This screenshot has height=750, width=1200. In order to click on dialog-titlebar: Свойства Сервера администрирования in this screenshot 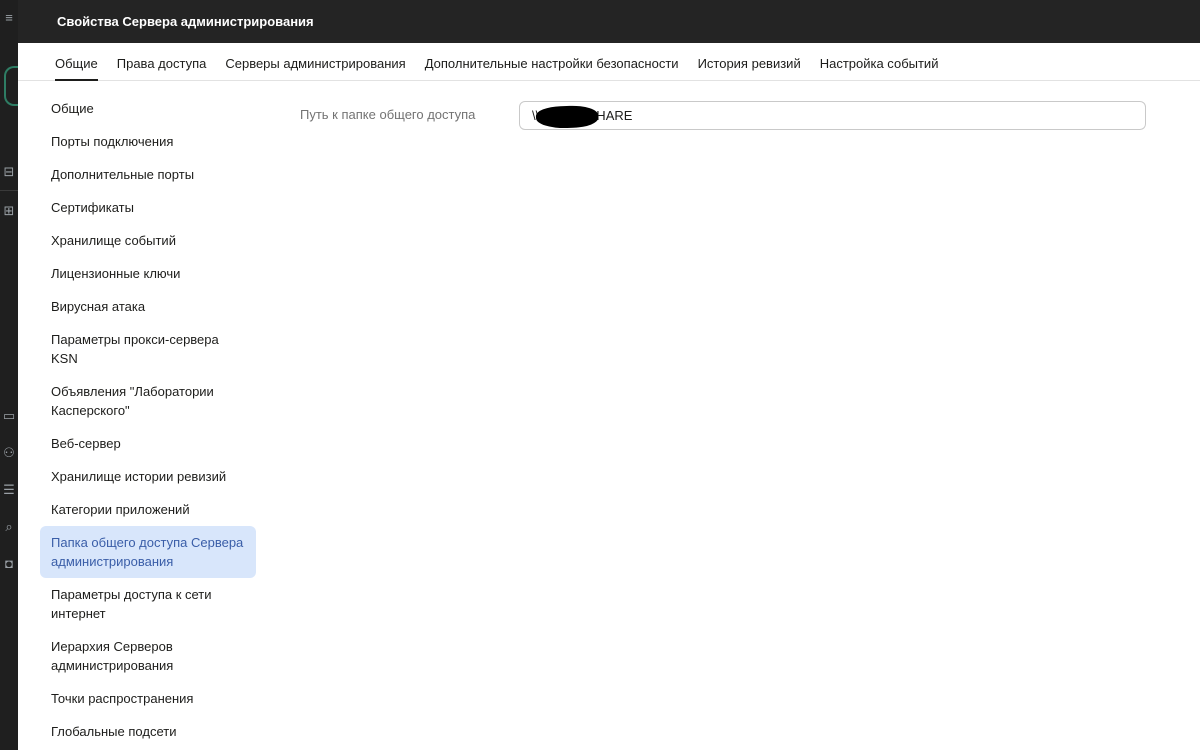, I will do `click(609, 21)`.